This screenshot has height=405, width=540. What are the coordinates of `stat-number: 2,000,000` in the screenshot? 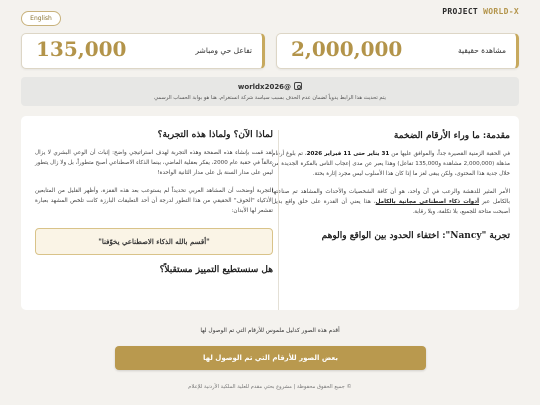 It's located at (347, 49).